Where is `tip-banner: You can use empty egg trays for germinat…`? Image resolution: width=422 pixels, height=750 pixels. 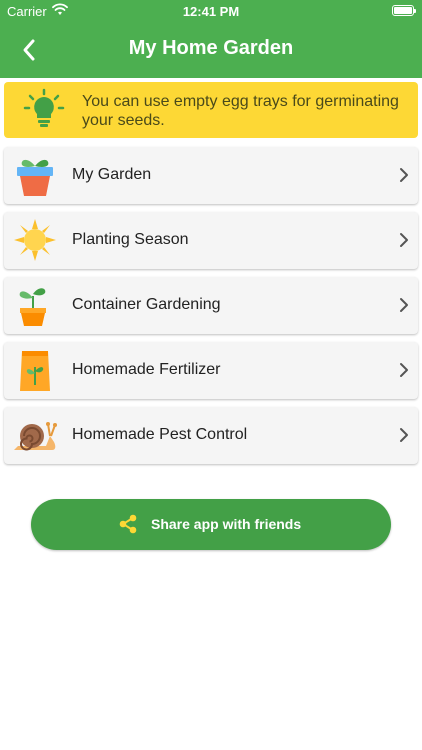
tip-banner: You can use empty egg trays for germinat… is located at coordinates (211, 110).